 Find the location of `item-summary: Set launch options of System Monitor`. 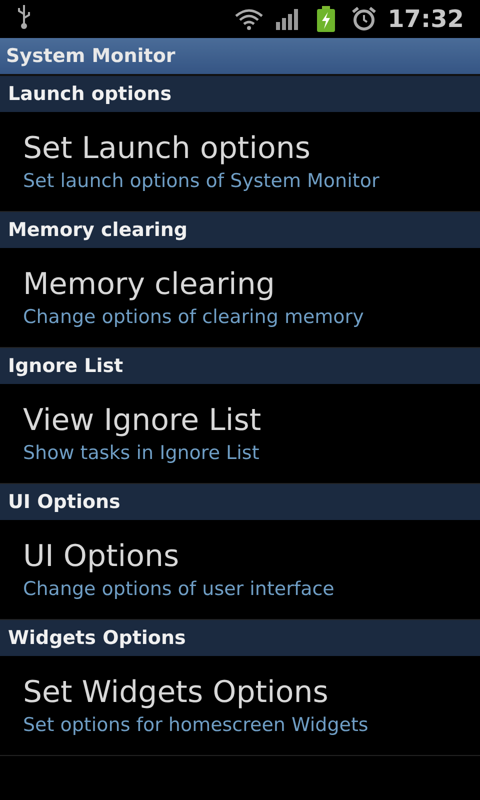

item-summary: Set launch options of System Monitor is located at coordinates (201, 181).